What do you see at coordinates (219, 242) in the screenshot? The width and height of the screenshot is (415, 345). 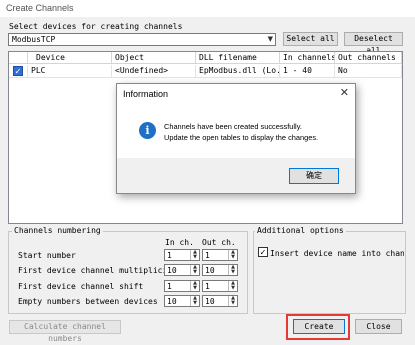 I see `col-out-header: Out ch.` at bounding box center [219, 242].